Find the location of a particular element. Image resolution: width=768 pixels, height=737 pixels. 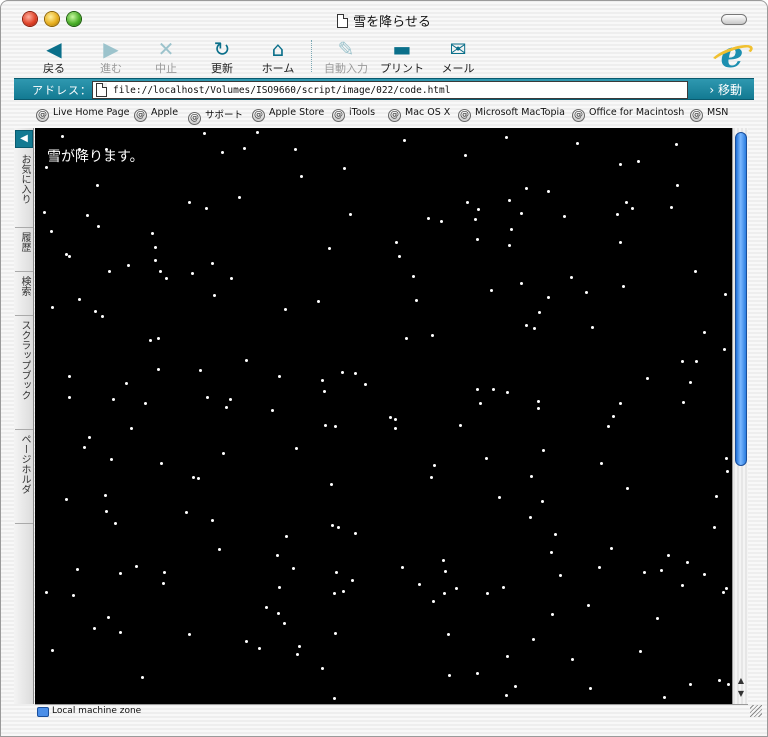

favorite-office-for-macintosh: @ Office for Macintosh is located at coordinates (628, 114).